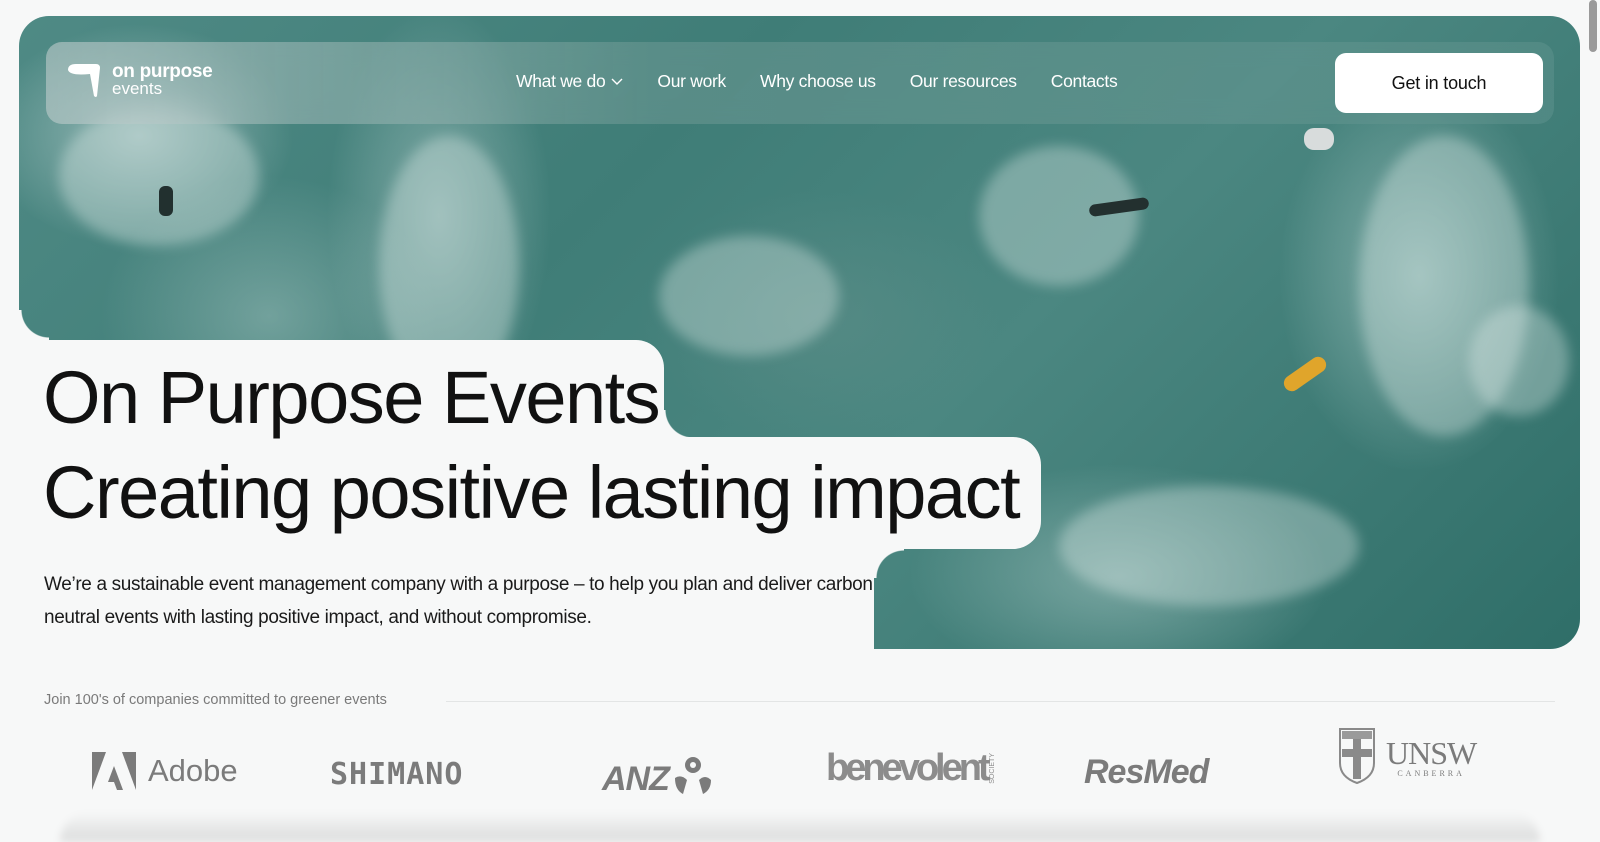  What do you see at coordinates (162, 71) in the screenshot?
I see `logo-line1: on purpose` at bounding box center [162, 71].